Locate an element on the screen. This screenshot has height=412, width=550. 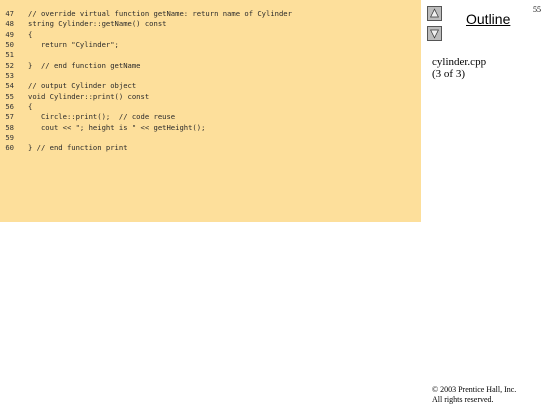
triangle-up-icon is located at coordinates (434, 13).